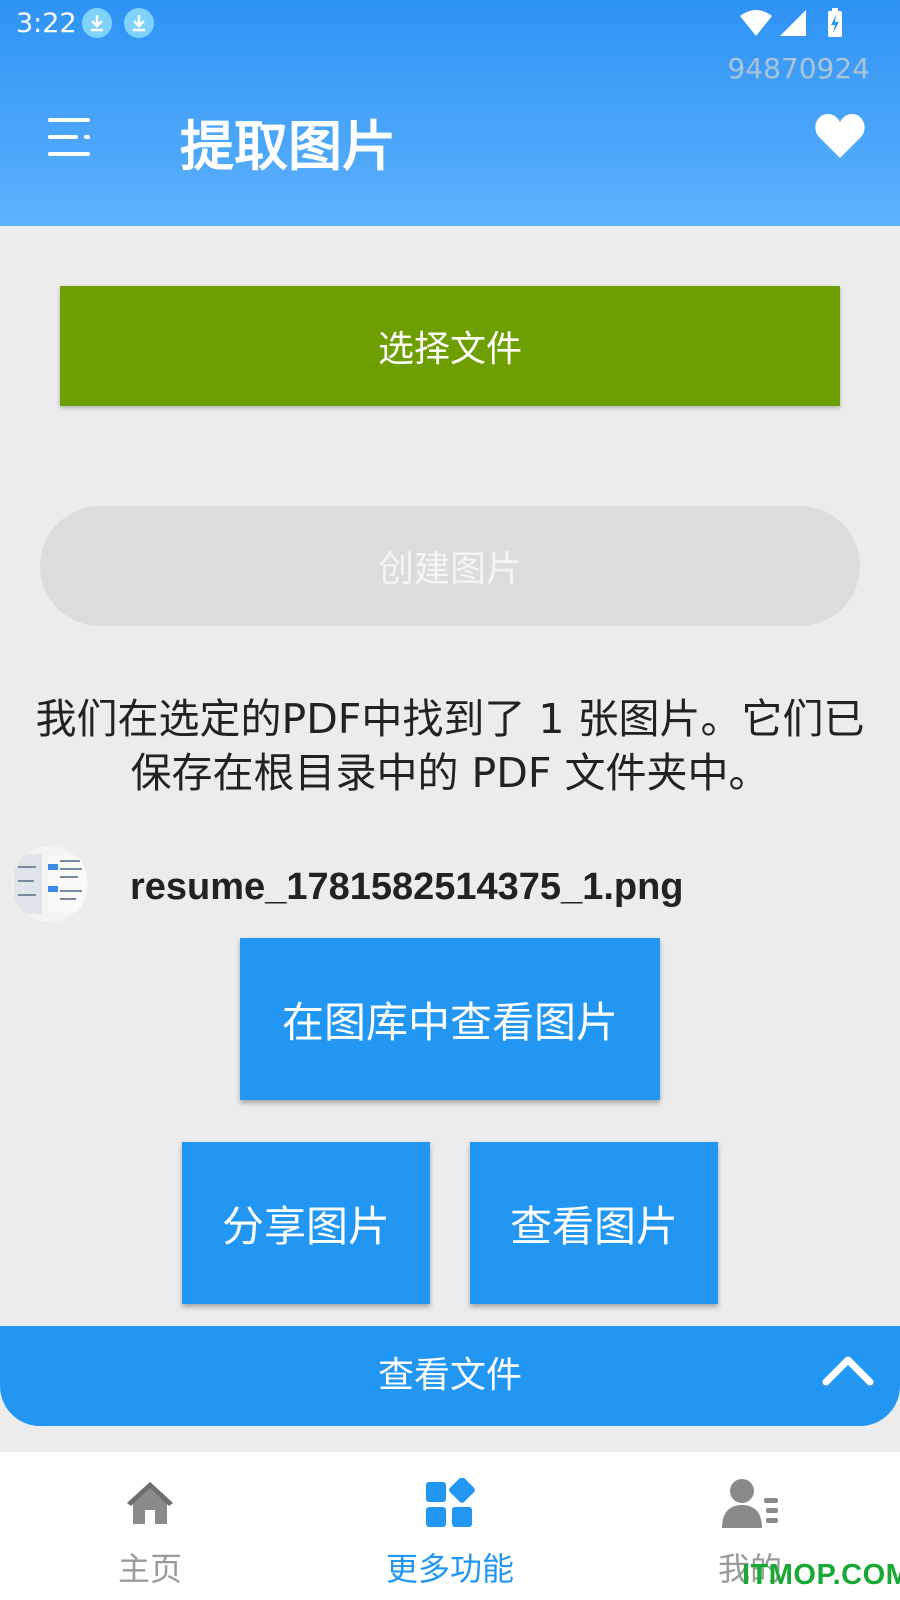 Image resolution: width=900 pixels, height=1600 pixels. I want to click on nav-item-home: 主页, so click(150, 1526).